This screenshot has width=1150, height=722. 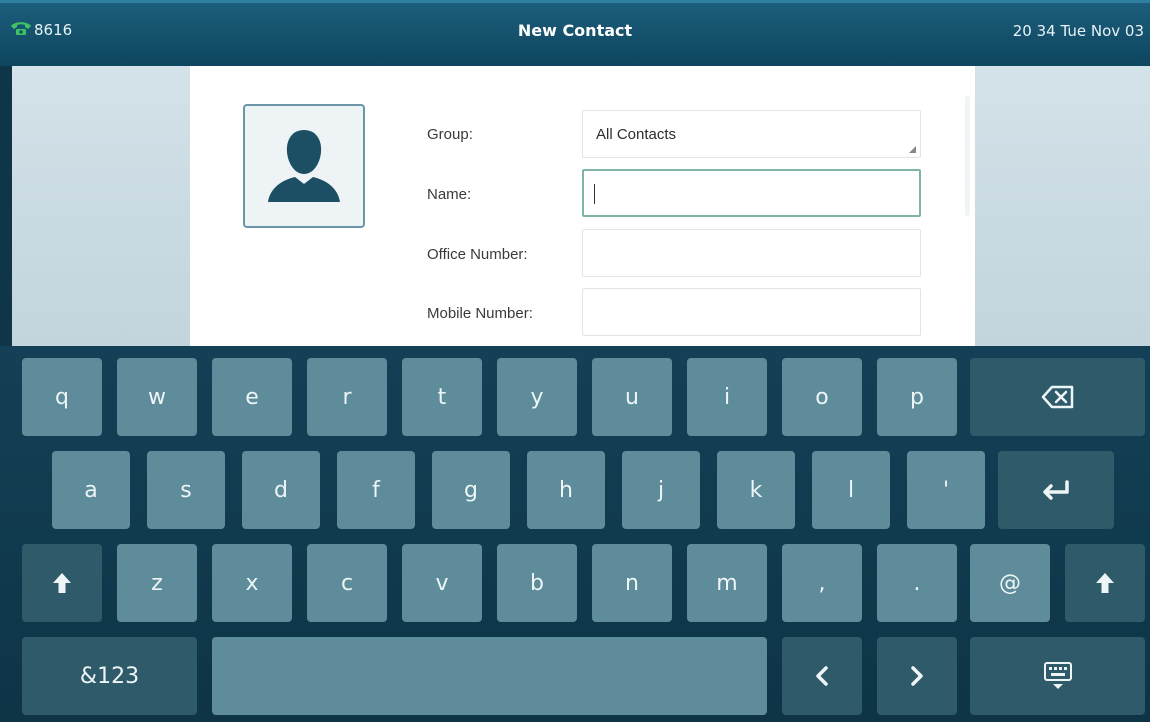 I want to click on enter-icon, so click(x=1056, y=490).